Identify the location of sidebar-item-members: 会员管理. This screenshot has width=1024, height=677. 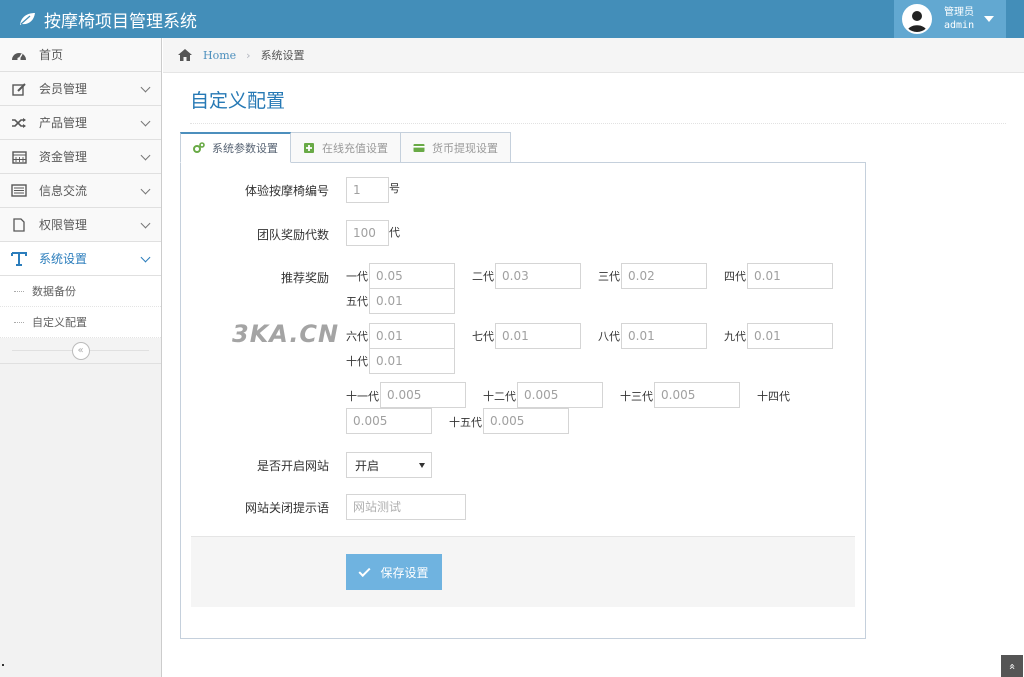
(80, 89).